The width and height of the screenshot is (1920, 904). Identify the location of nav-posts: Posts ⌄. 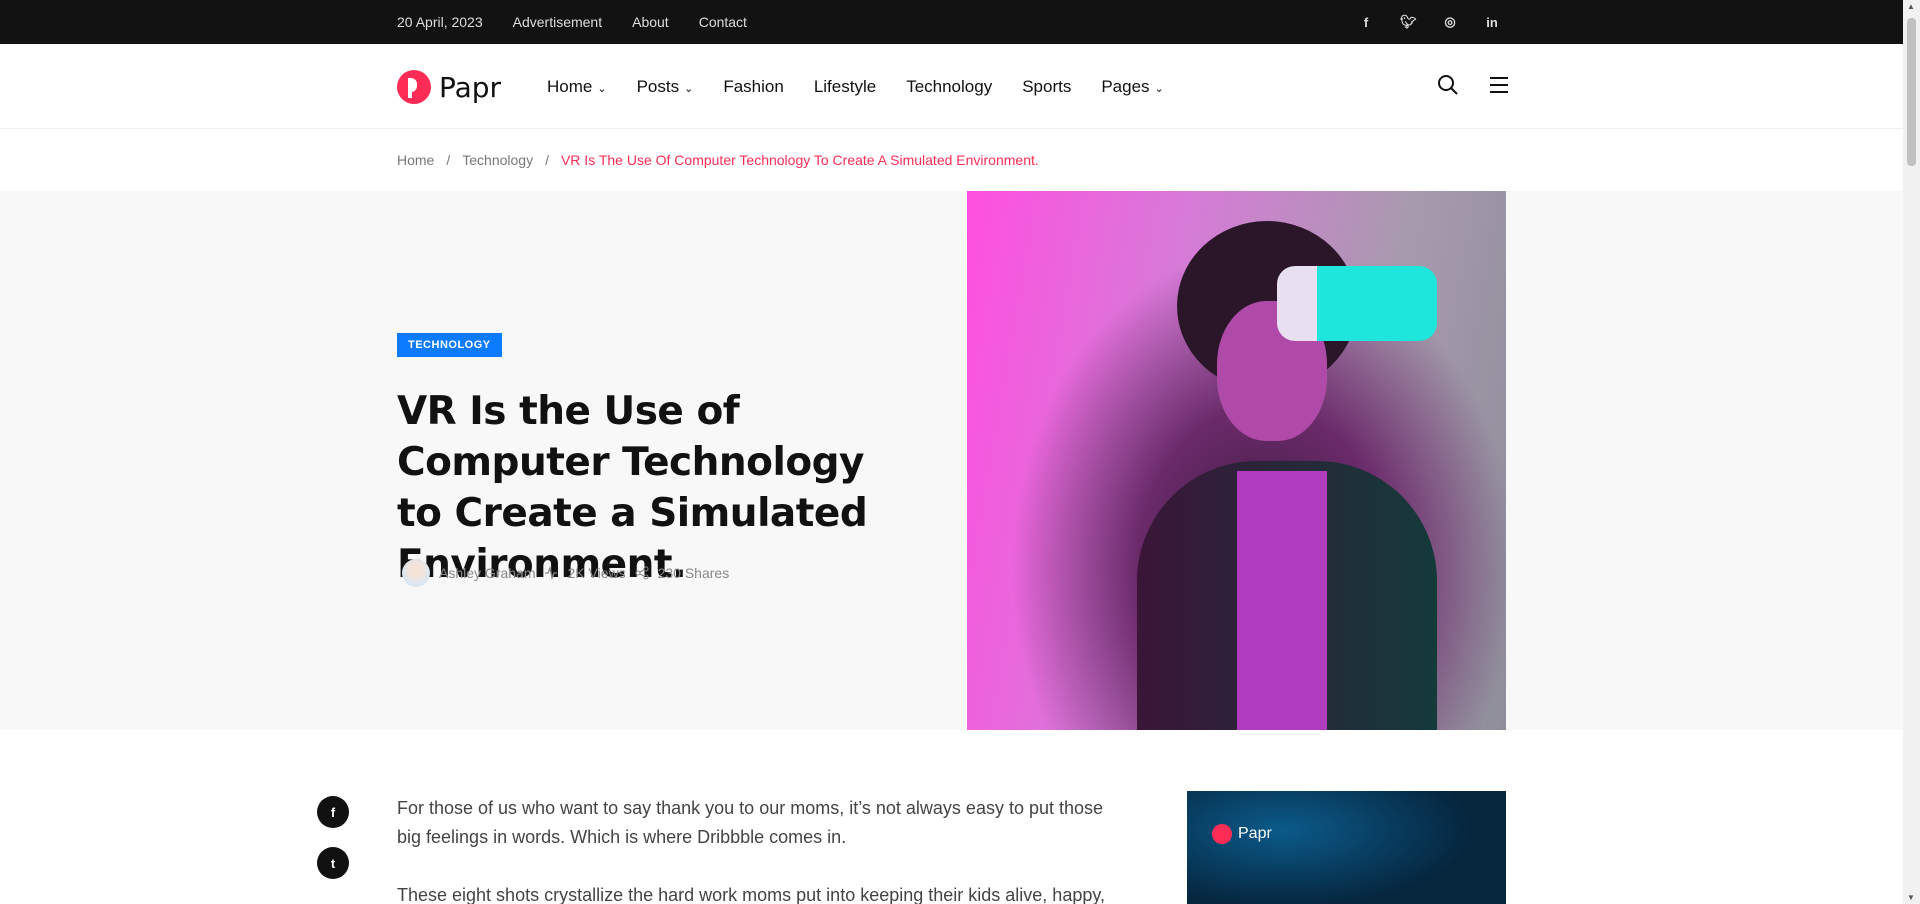
(665, 87).